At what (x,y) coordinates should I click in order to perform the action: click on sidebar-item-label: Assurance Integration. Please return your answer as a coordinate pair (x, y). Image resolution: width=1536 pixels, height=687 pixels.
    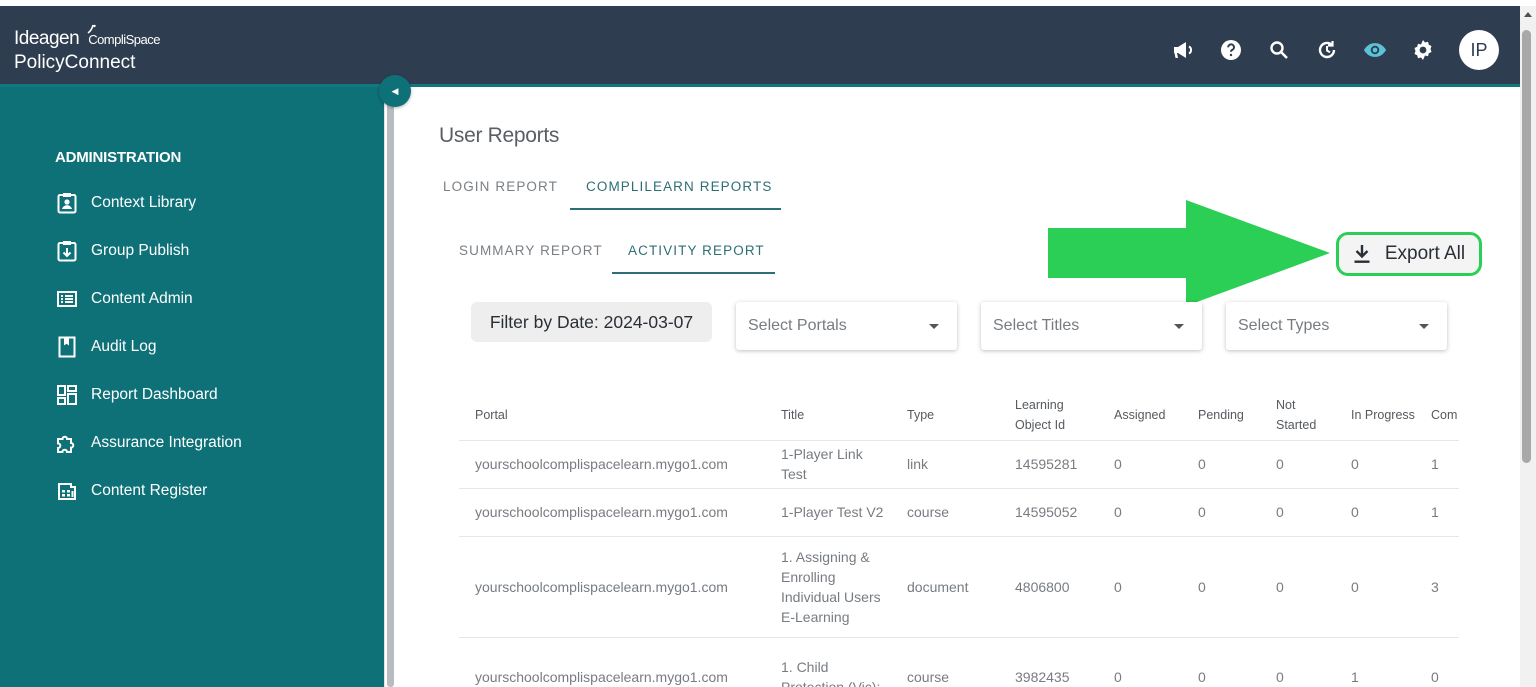
    Looking at the image, I should click on (166, 442).